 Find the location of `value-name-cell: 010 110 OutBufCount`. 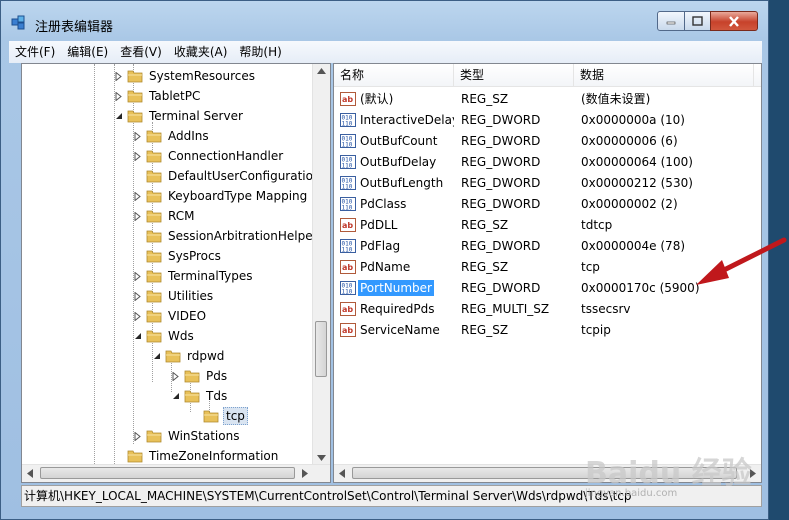

value-name-cell: 010 110 OutBufCount is located at coordinates (394, 141).